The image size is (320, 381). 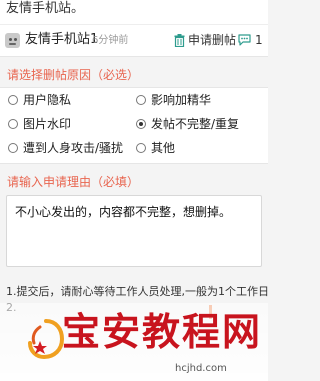 What do you see at coordinates (123, 212) in the screenshot?
I see `reason-textarea-value: 不小心发出的，内容都不完整，想删掉。` at bounding box center [123, 212].